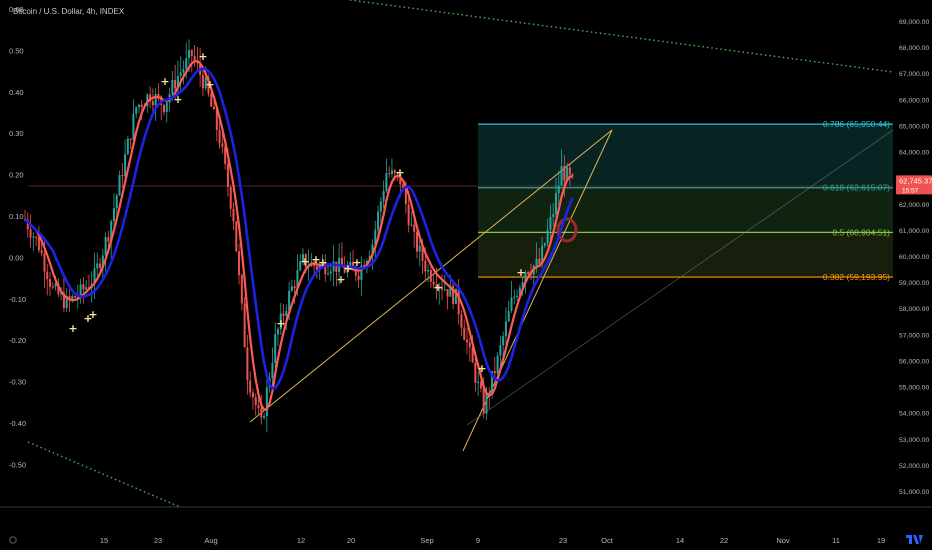  I want to click on price-tick-label: 61,000.00, so click(914, 231).